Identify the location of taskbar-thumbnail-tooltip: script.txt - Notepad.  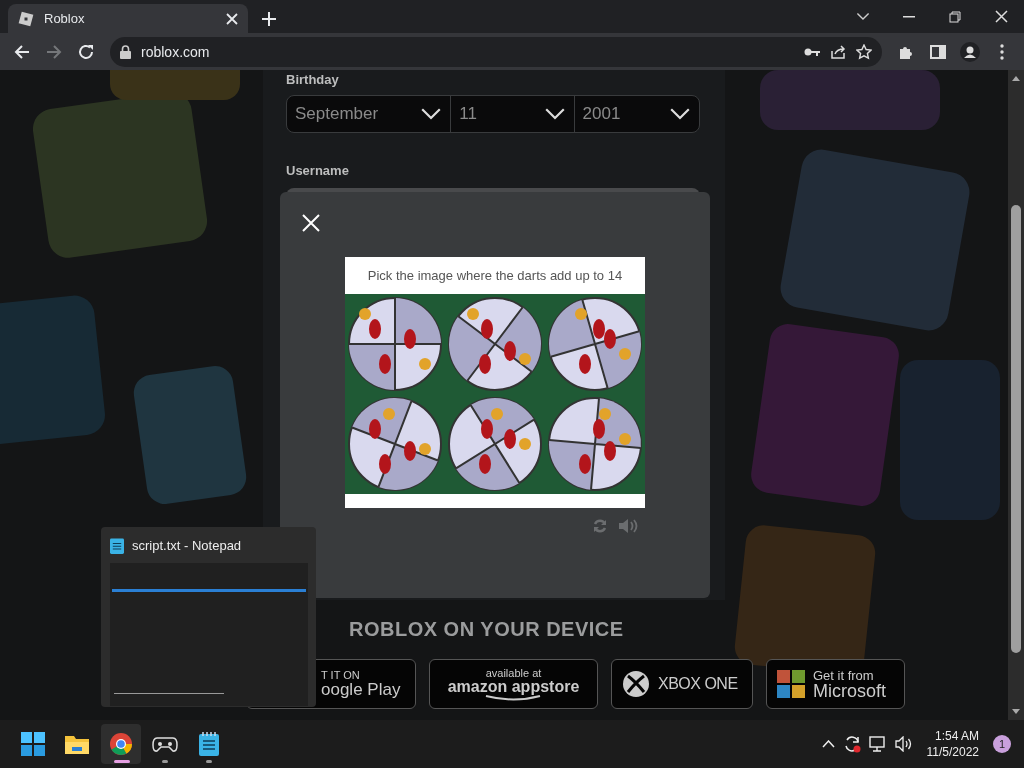
(208, 617).